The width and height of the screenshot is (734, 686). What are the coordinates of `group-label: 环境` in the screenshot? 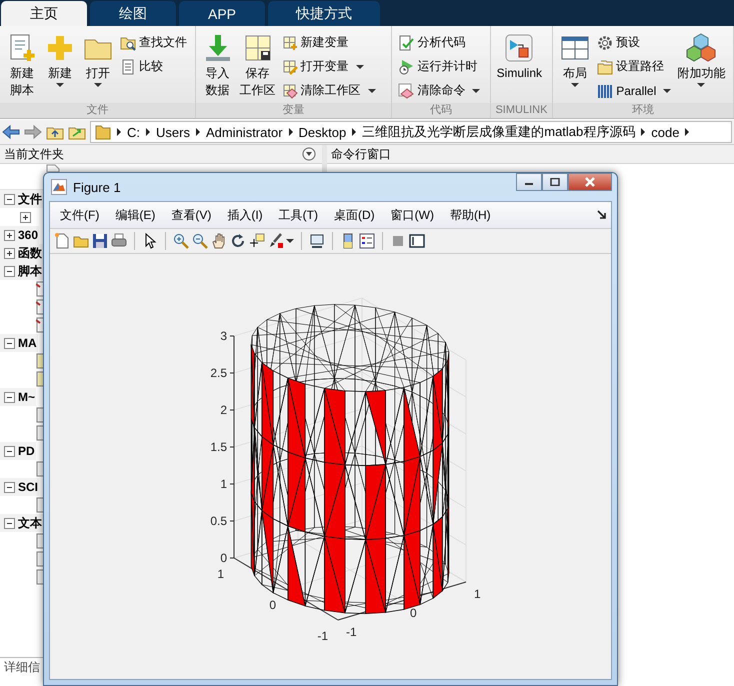 It's located at (643, 110).